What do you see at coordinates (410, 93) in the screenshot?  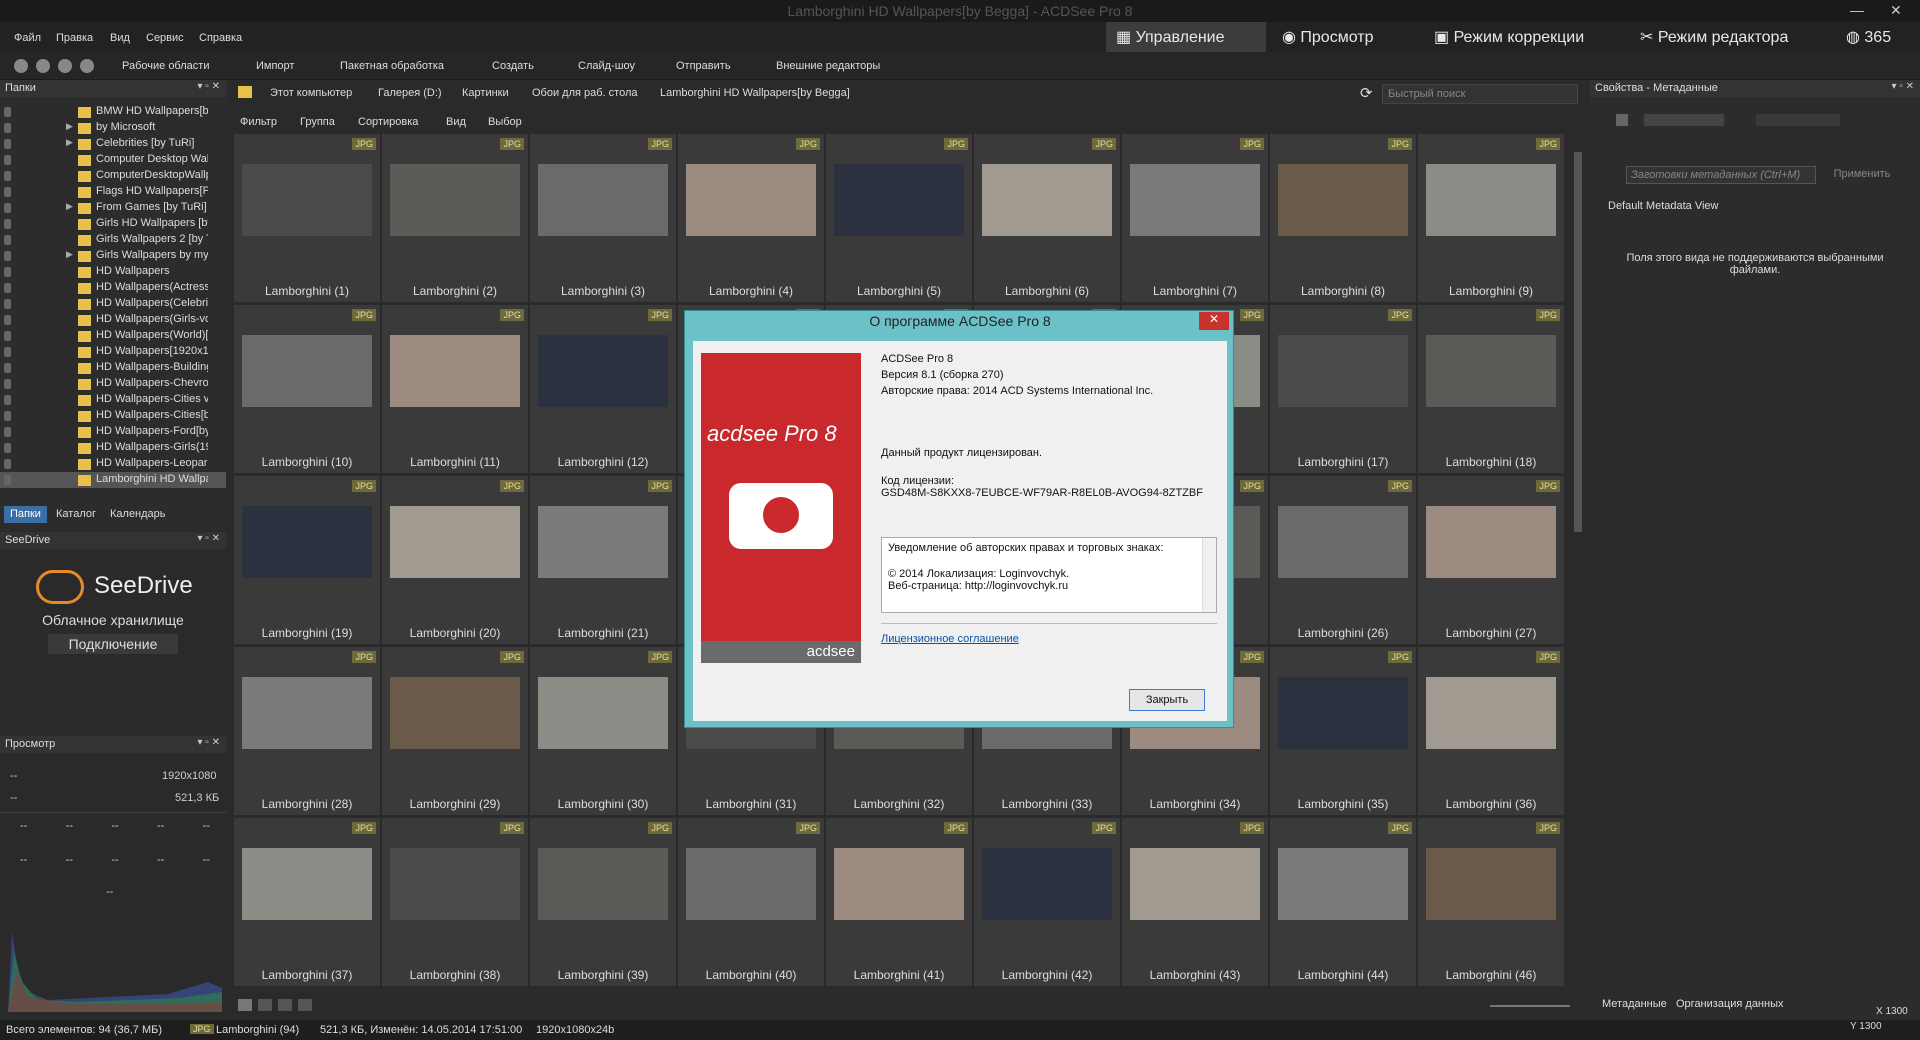 I see `breadcrumb-item: Галерея (D:)` at bounding box center [410, 93].